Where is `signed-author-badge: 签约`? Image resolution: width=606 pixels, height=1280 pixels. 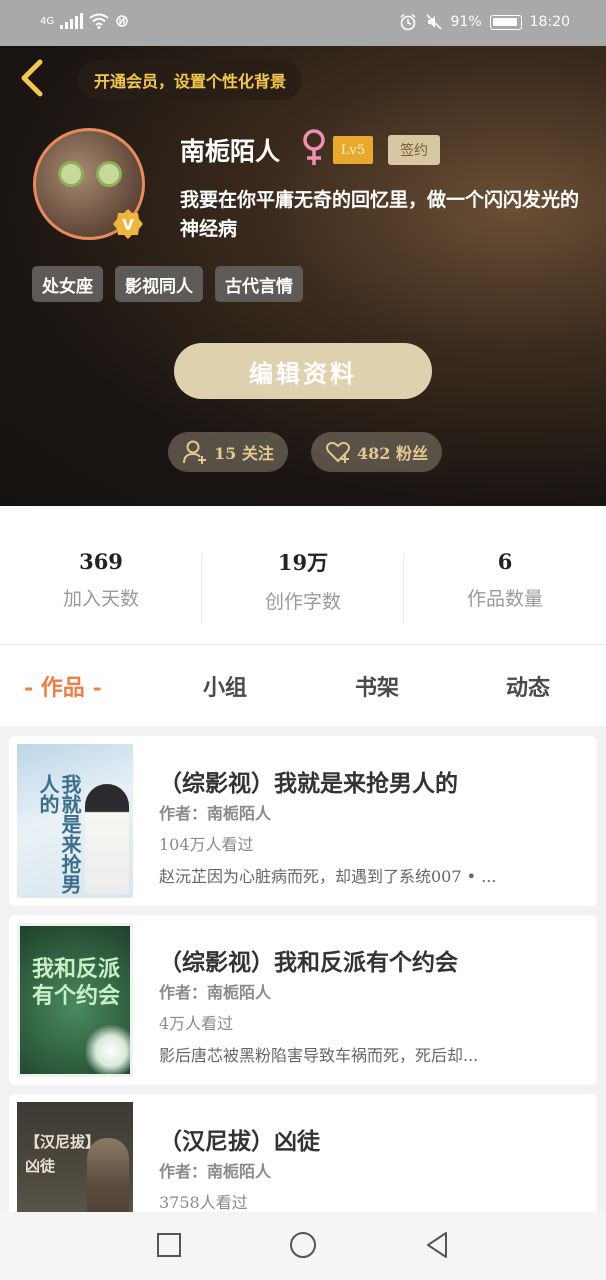 signed-author-badge: 签约 is located at coordinates (414, 150).